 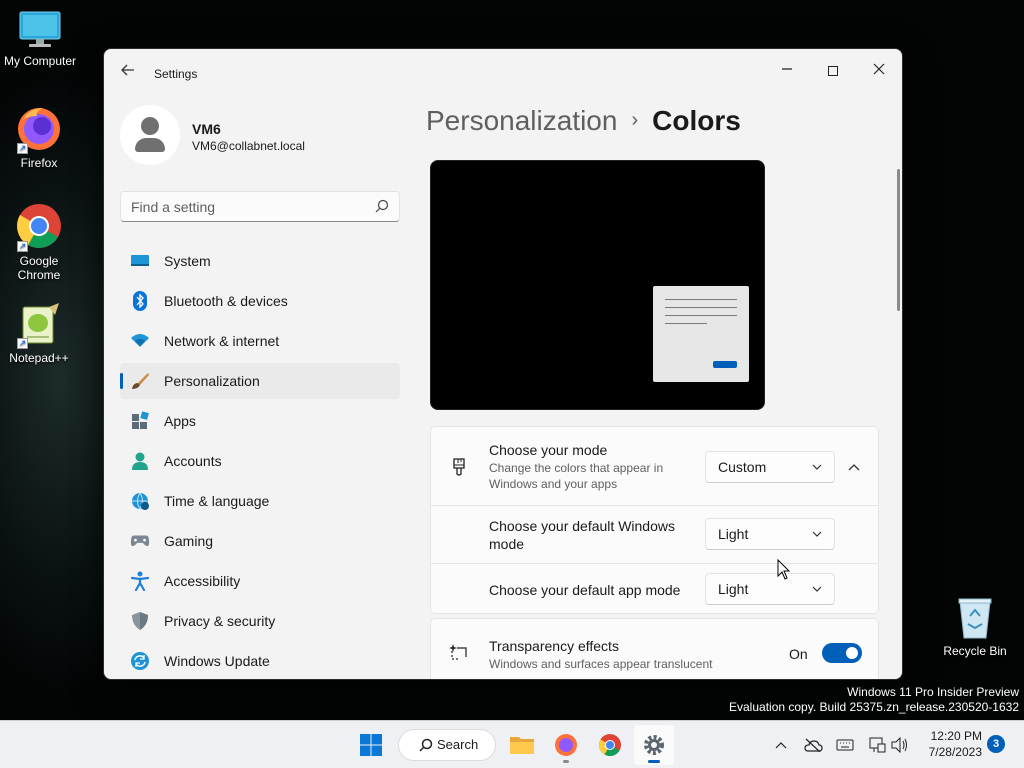 I want to click on desktop-icon-recycle-bin: Recycle Bin, so click(x=975, y=627).